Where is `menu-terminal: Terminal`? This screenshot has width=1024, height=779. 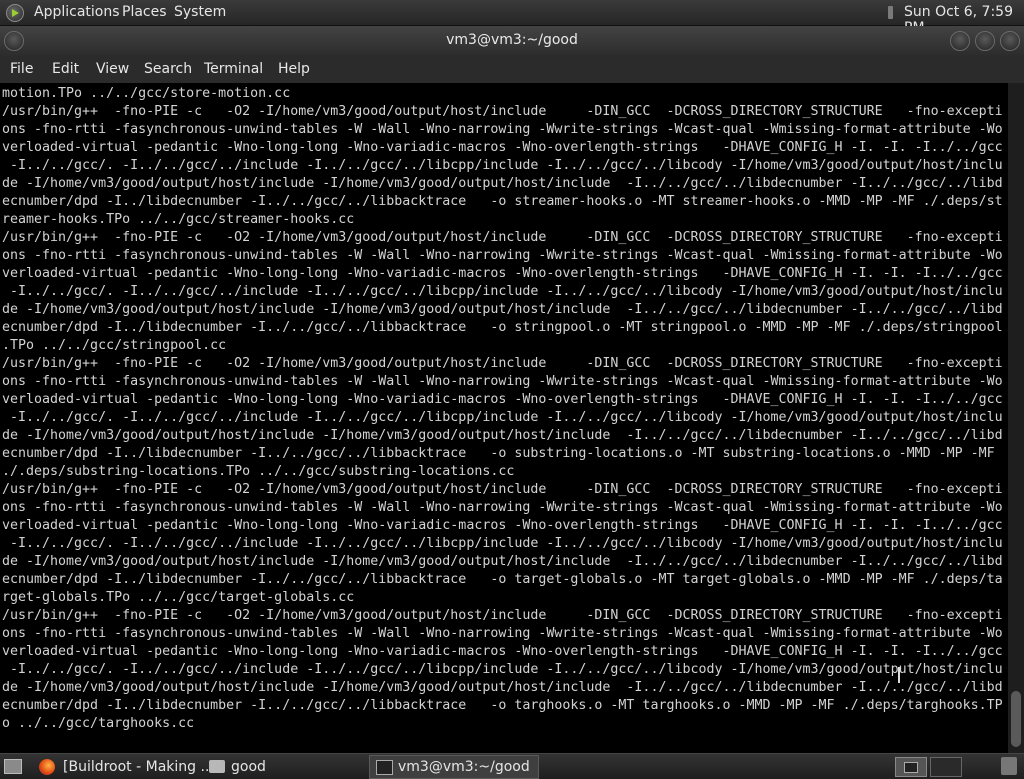
menu-terminal: Terminal is located at coordinates (233, 69).